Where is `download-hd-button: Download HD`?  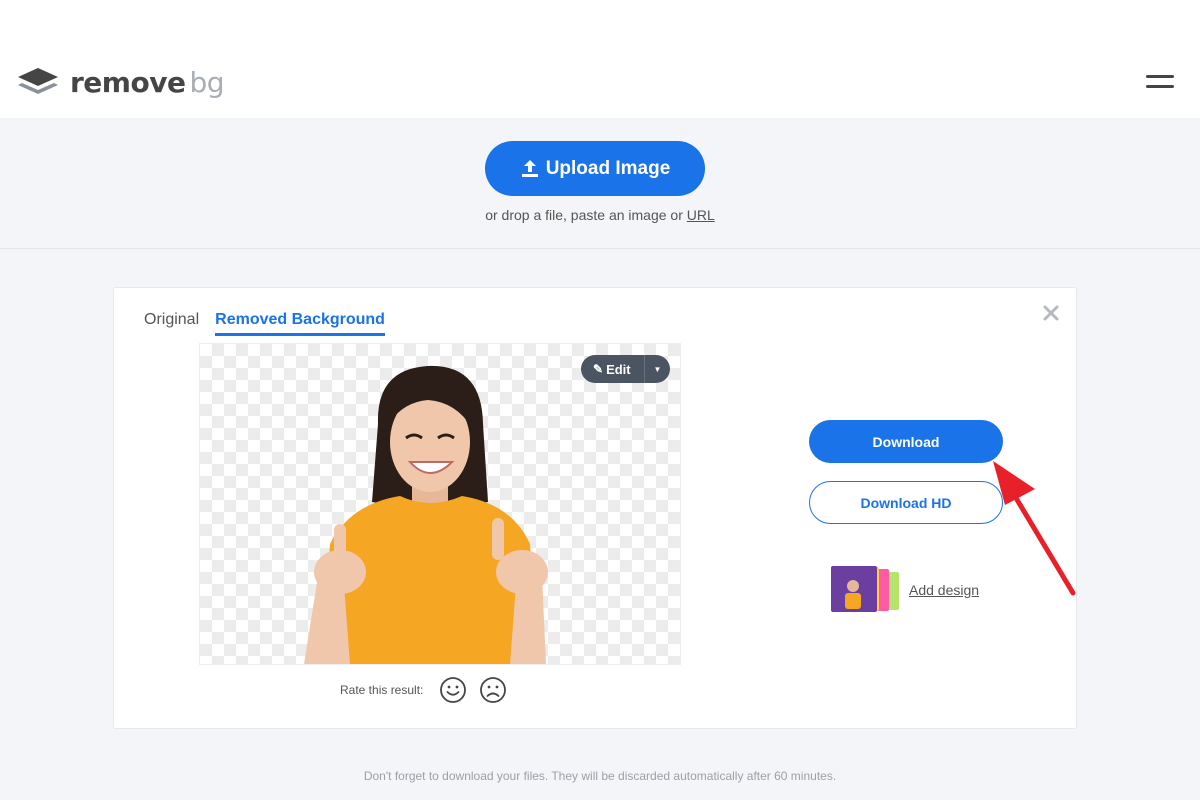 download-hd-button: Download HD is located at coordinates (906, 502).